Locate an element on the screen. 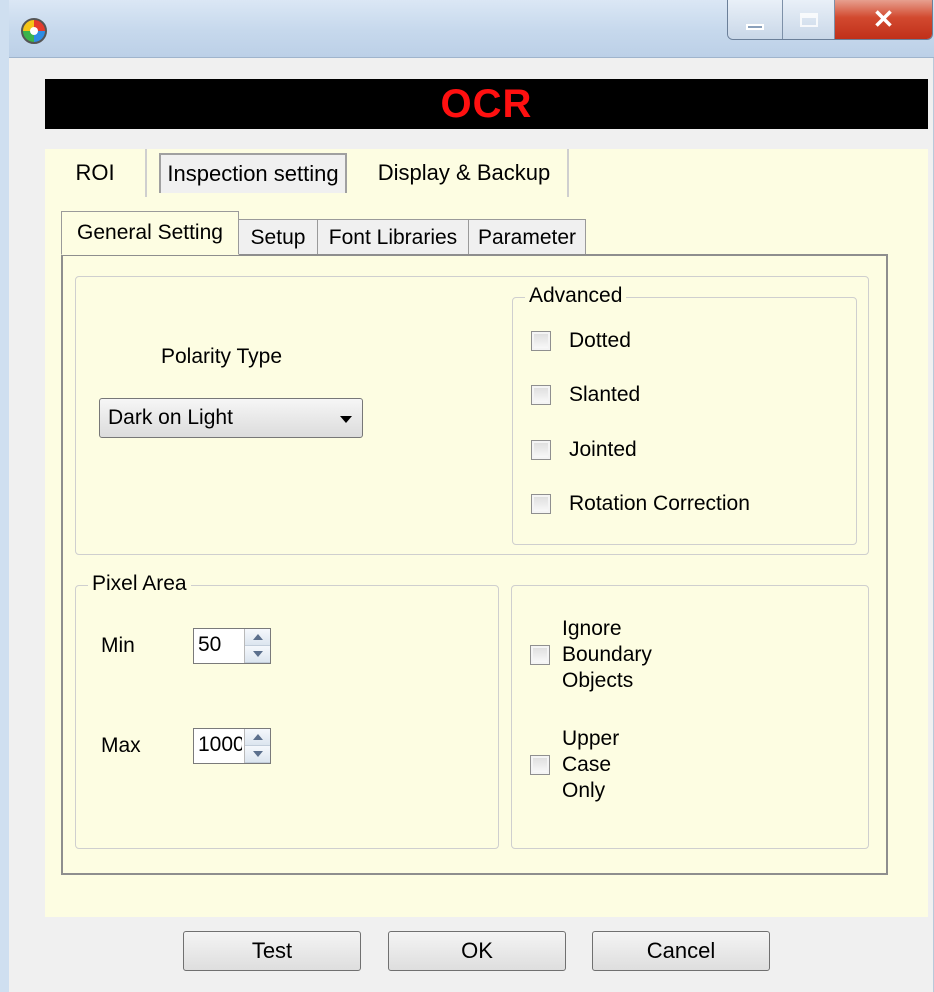 This screenshot has width=934, height=992. checkbox-dotted: Dotted is located at coordinates (581, 341).